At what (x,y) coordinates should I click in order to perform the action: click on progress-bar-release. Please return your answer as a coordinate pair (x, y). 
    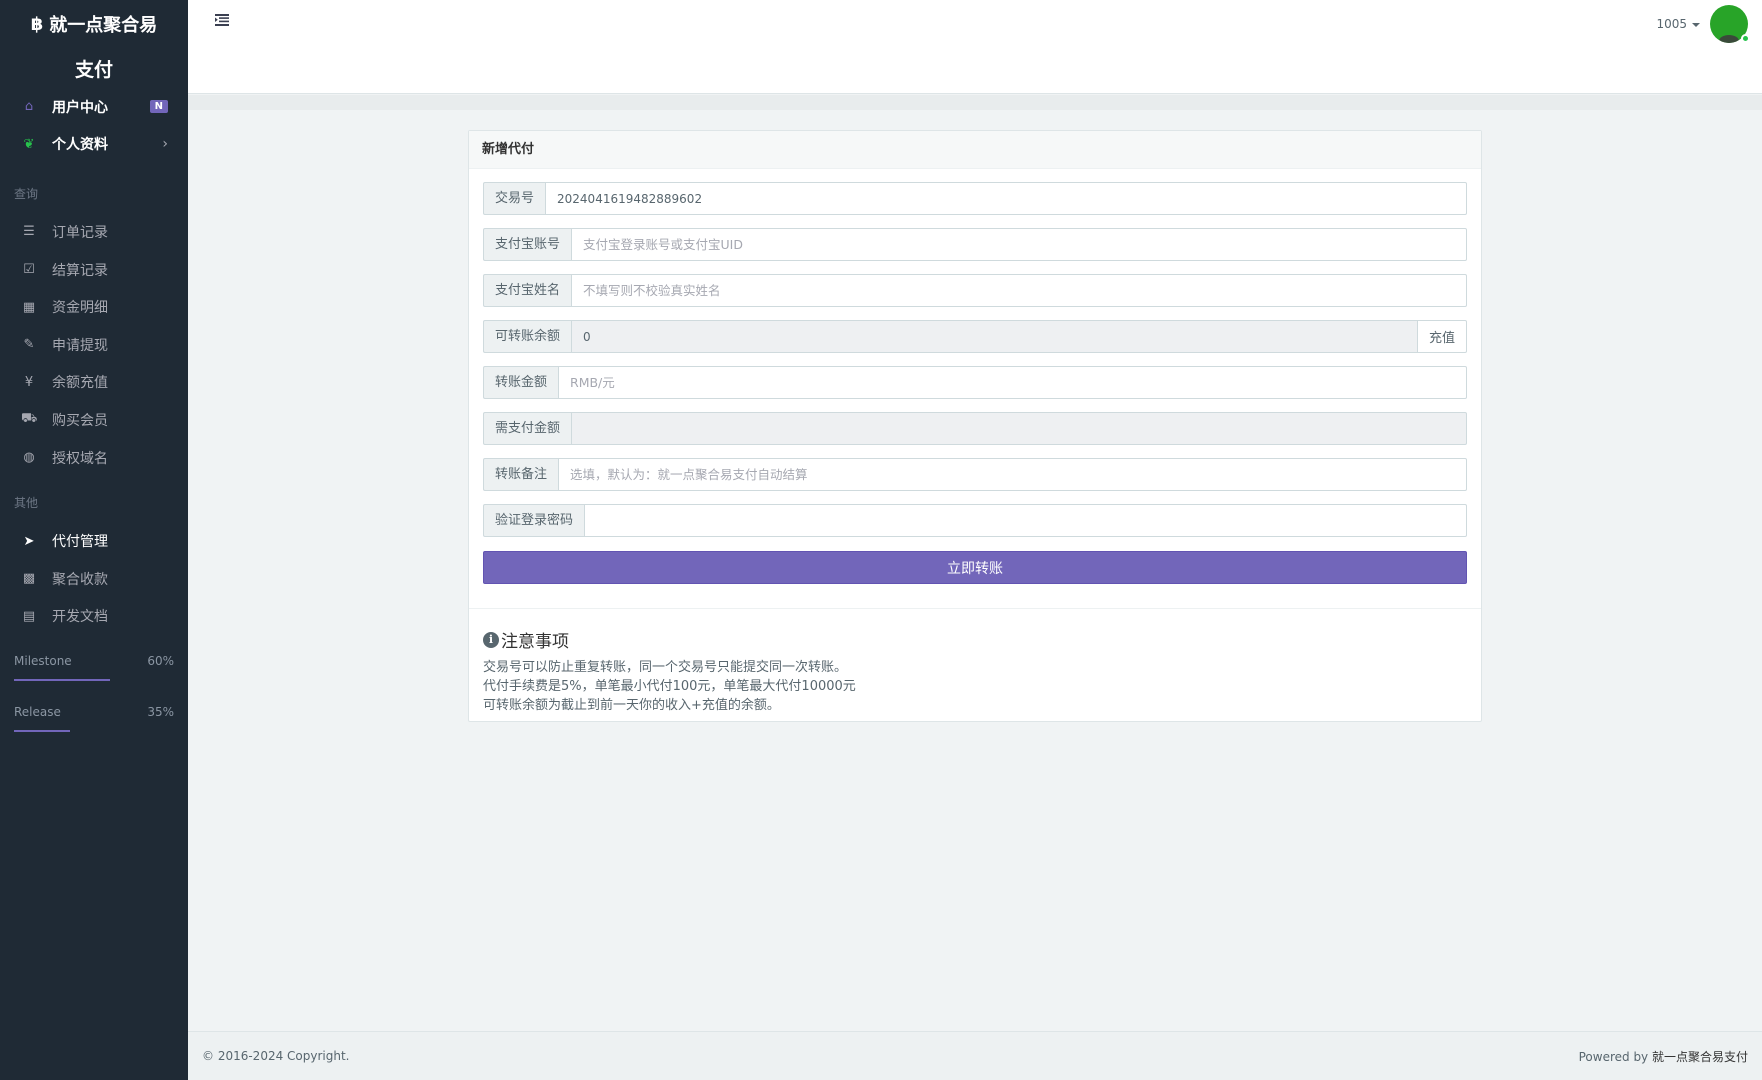
    Looking at the image, I should click on (94, 731).